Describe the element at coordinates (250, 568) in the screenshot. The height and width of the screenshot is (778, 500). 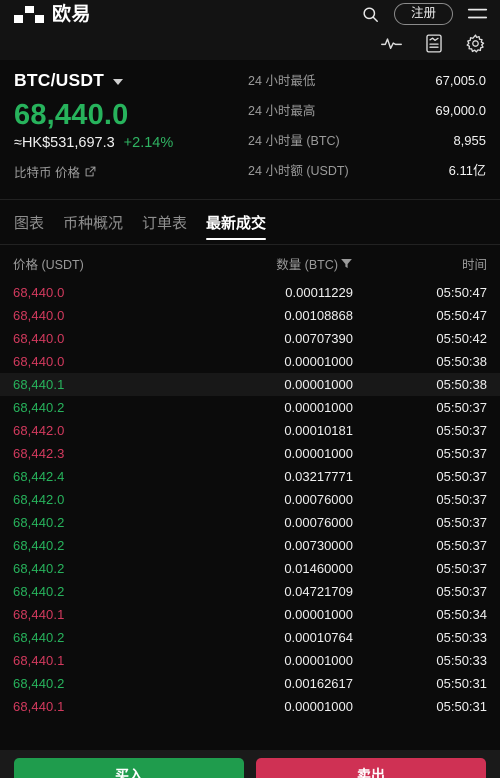
I see `table-row: 68,440.2 0.01460000 05:50:37` at that location.